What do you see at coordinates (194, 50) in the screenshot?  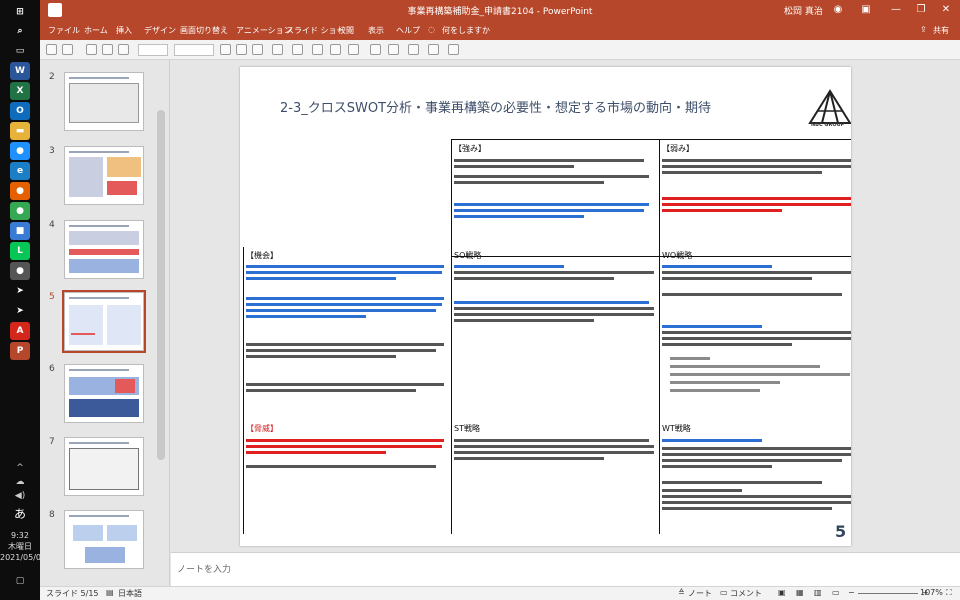 I see `font-size-box` at bounding box center [194, 50].